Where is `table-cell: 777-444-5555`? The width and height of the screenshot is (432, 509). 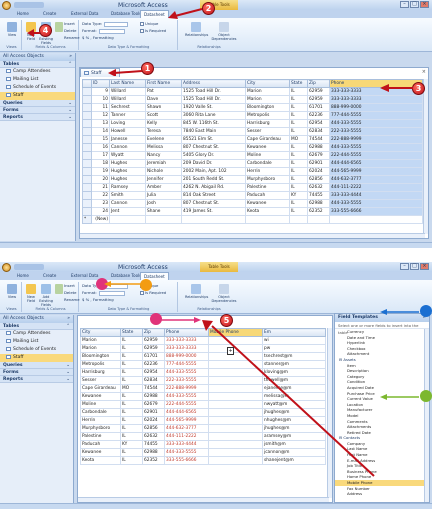
table-cell: 777-444-5555 is located at coordinates (376, 115).